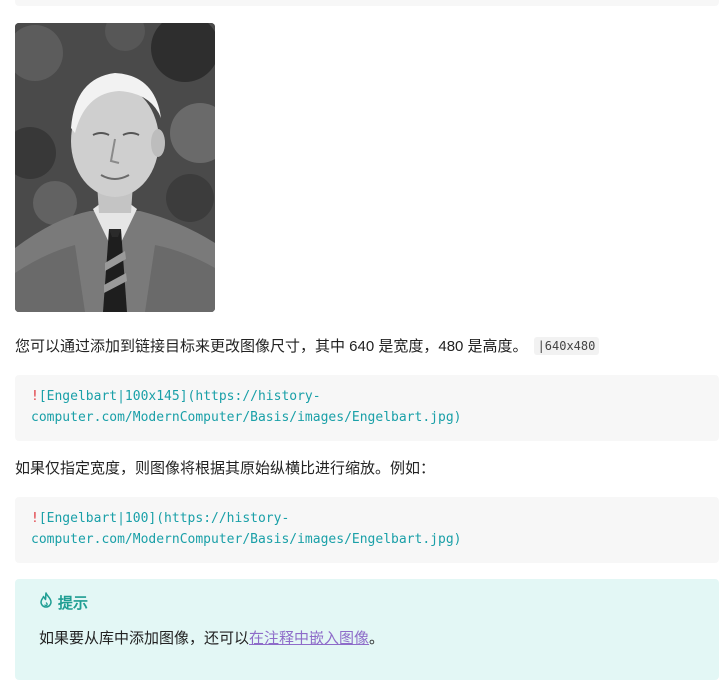 The height and width of the screenshot is (685, 728). Describe the element at coordinates (48, 602) in the screenshot. I see `flame-icon` at that location.